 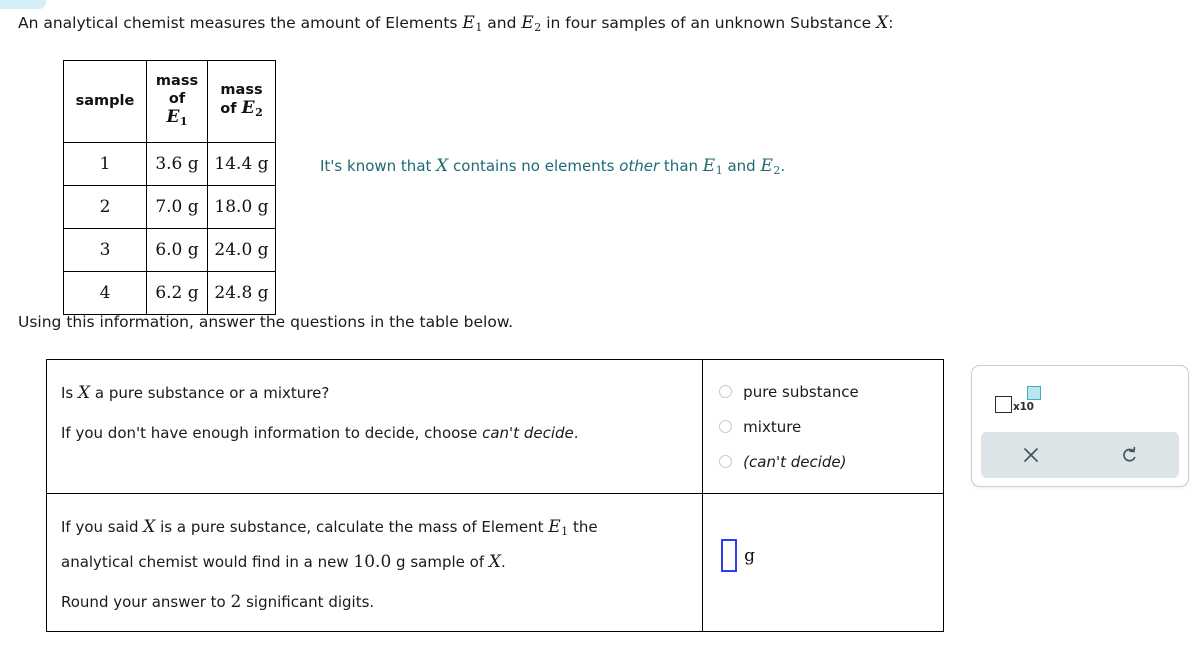 What do you see at coordinates (241, 164) in the screenshot?
I see `cell-mass-e2: 14.4 g` at bounding box center [241, 164].